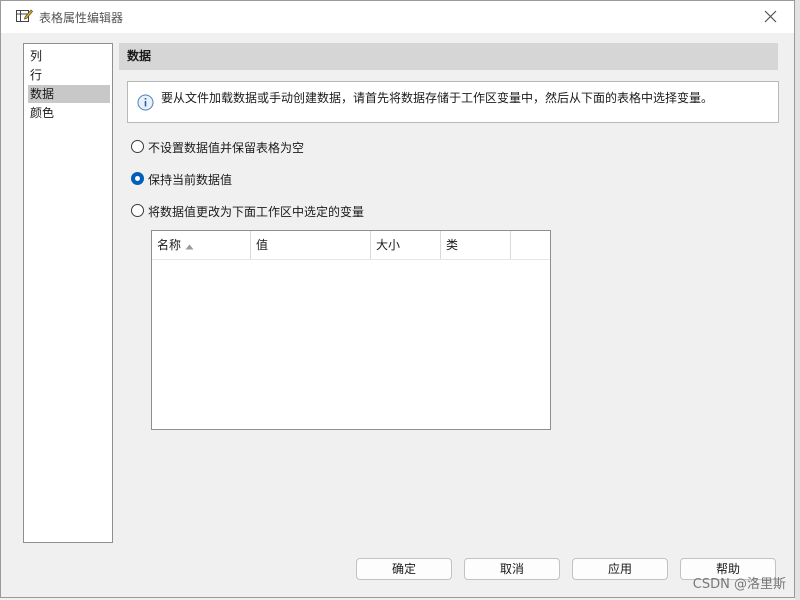 The width and height of the screenshot is (800, 600). Describe the element at coordinates (145, 104) in the screenshot. I see `info-icon` at that location.